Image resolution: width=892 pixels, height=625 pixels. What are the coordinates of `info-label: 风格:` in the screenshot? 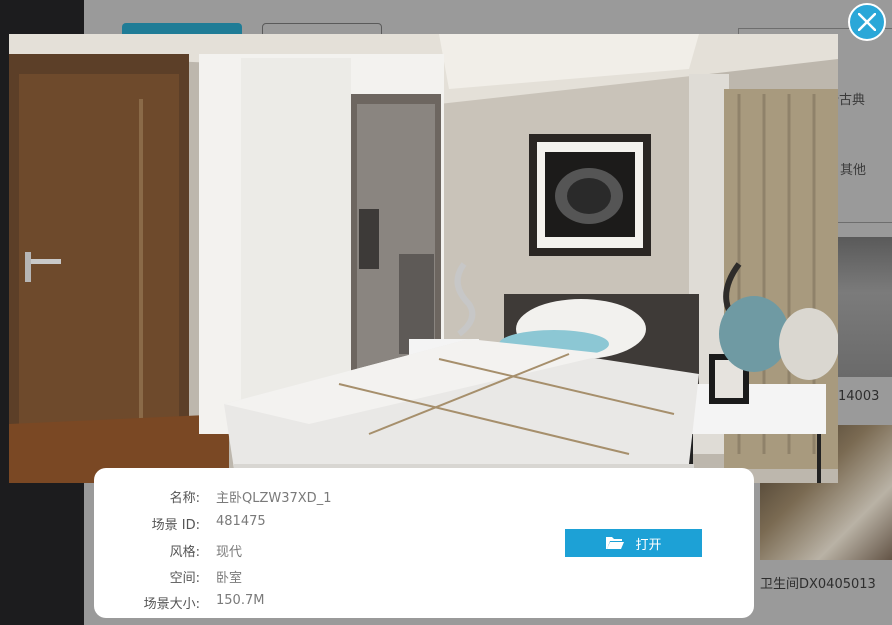 It's located at (184, 552).